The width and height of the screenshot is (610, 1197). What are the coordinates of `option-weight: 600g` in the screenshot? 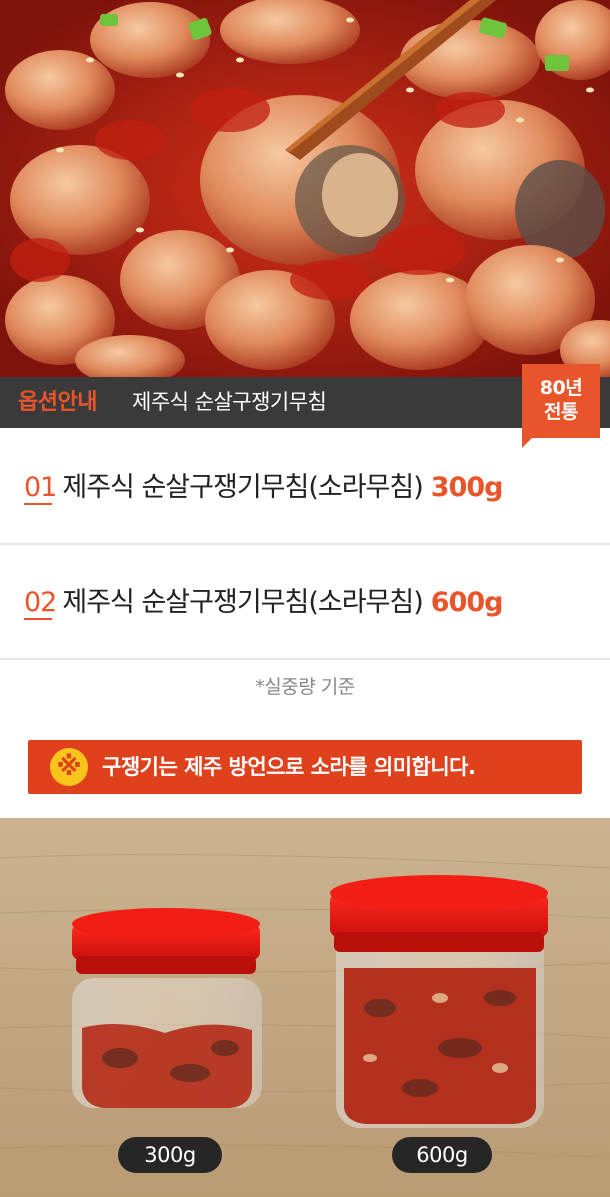 It's located at (467, 602).